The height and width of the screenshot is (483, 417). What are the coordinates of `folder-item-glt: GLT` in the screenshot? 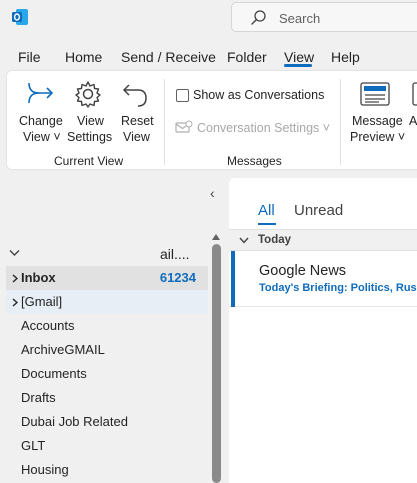 It's located at (107, 446).